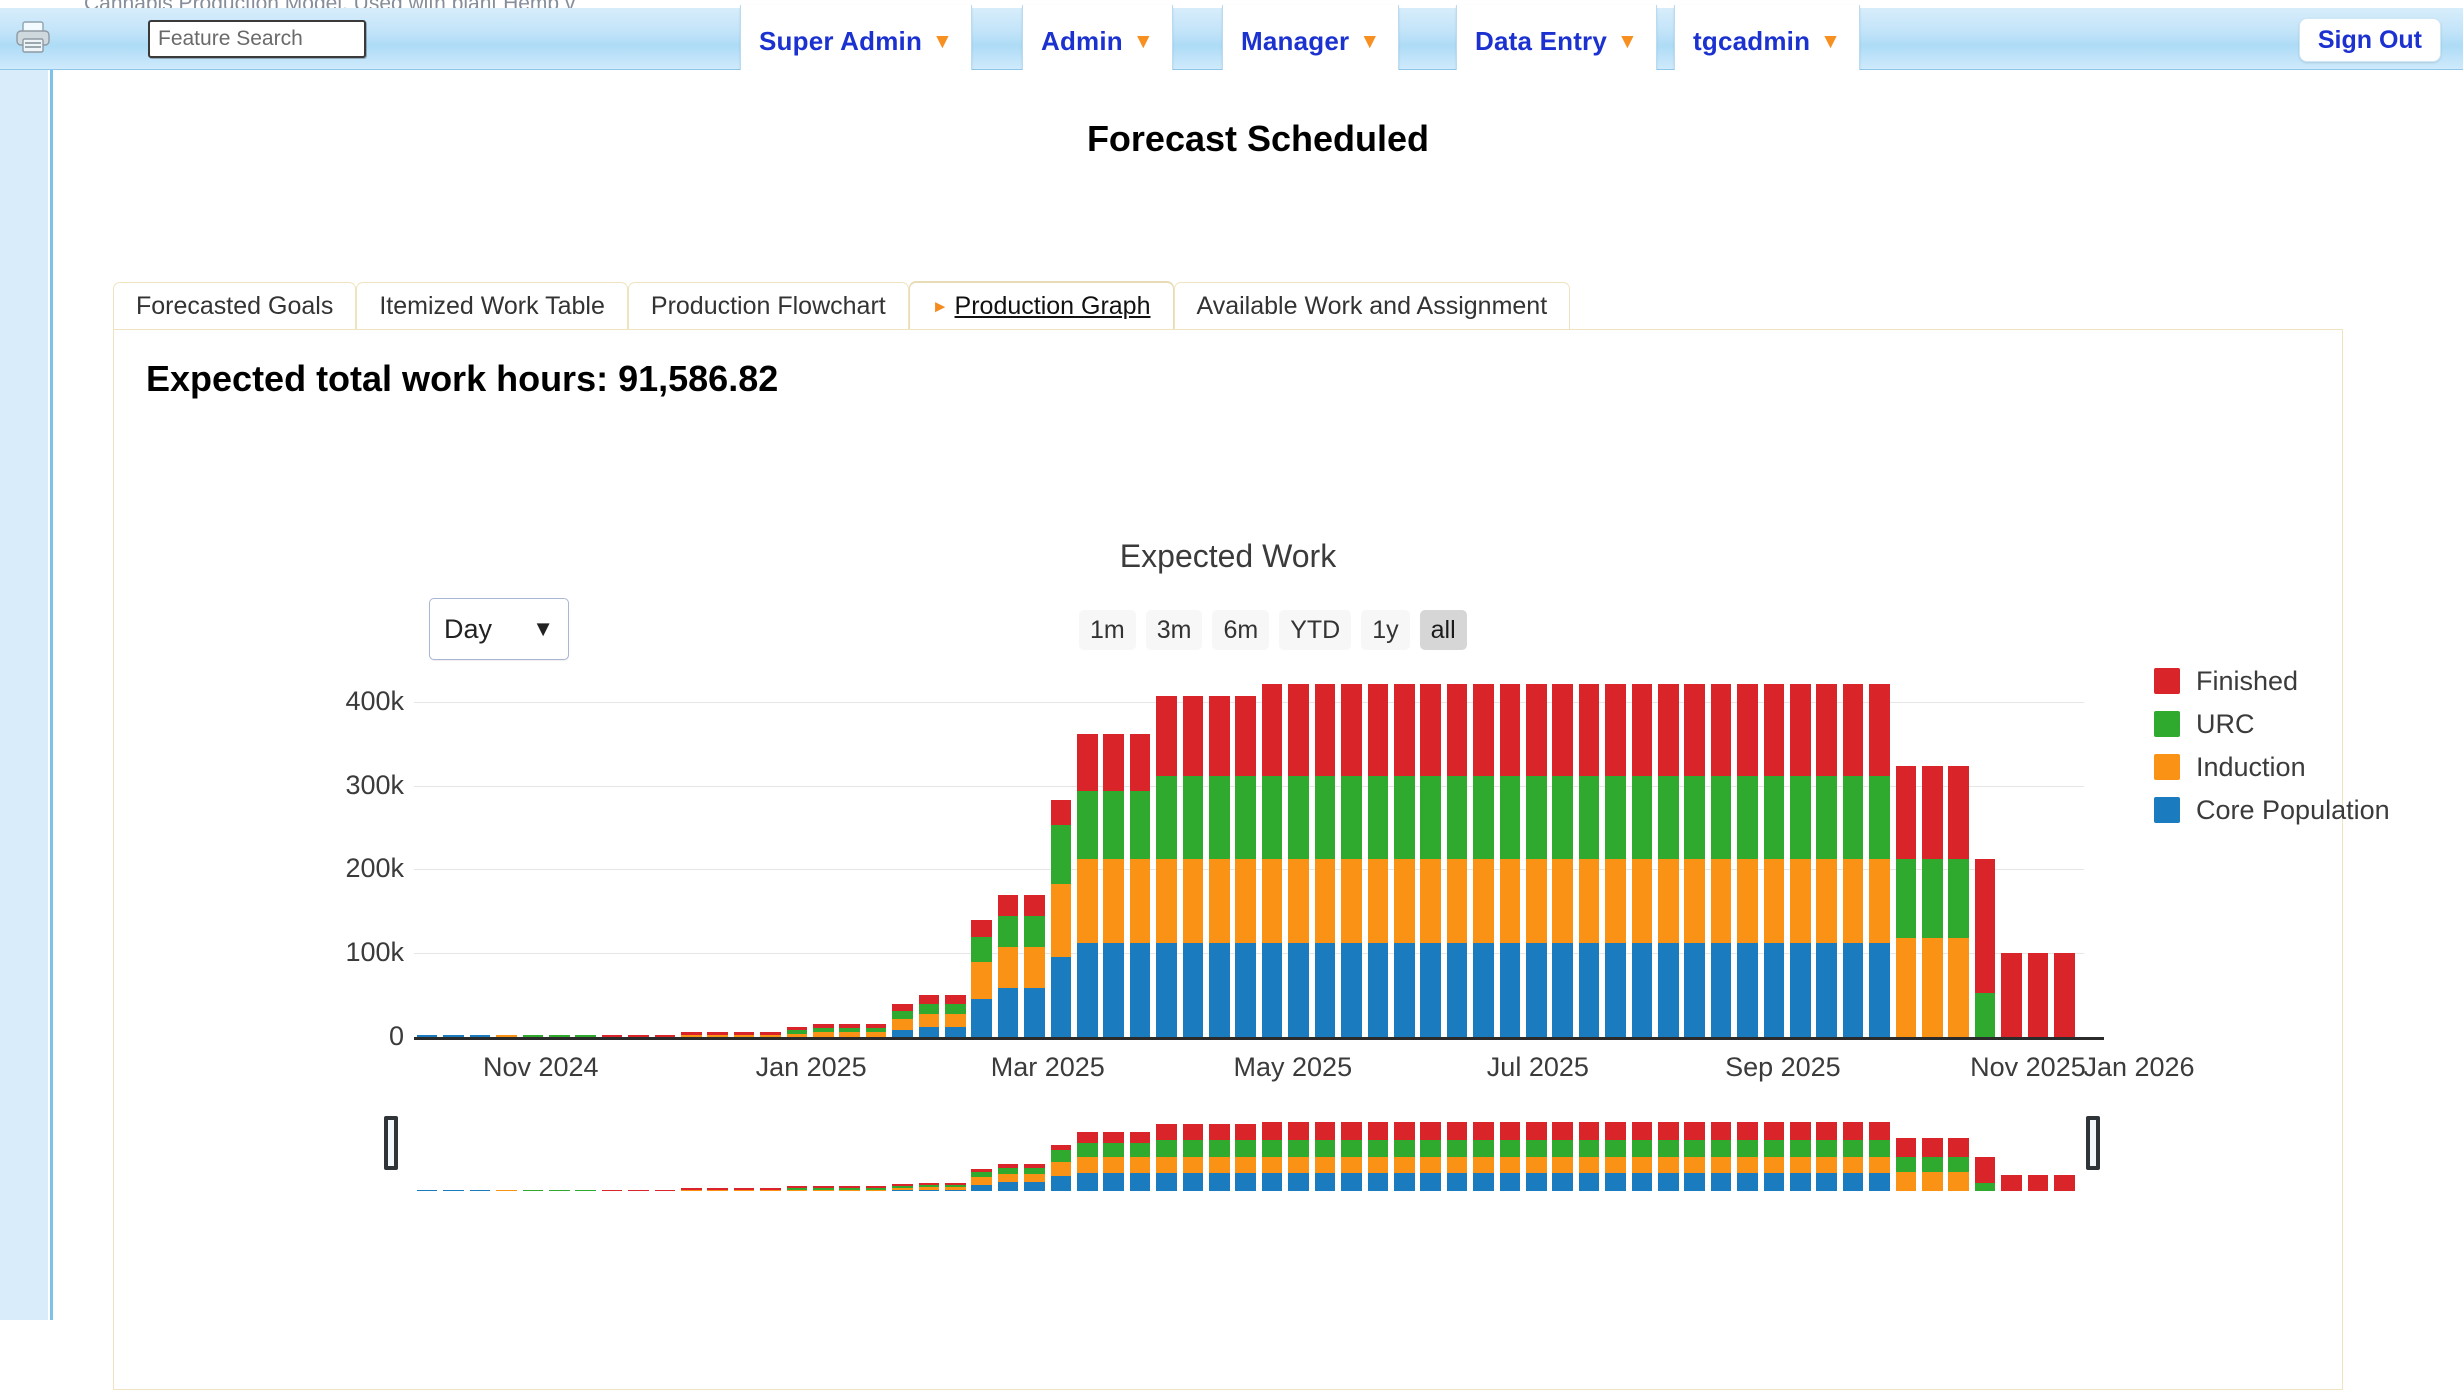 The width and height of the screenshot is (2463, 1390). Describe the element at coordinates (1315, 630) in the screenshot. I see `range-button-ytd: YTD` at that location.